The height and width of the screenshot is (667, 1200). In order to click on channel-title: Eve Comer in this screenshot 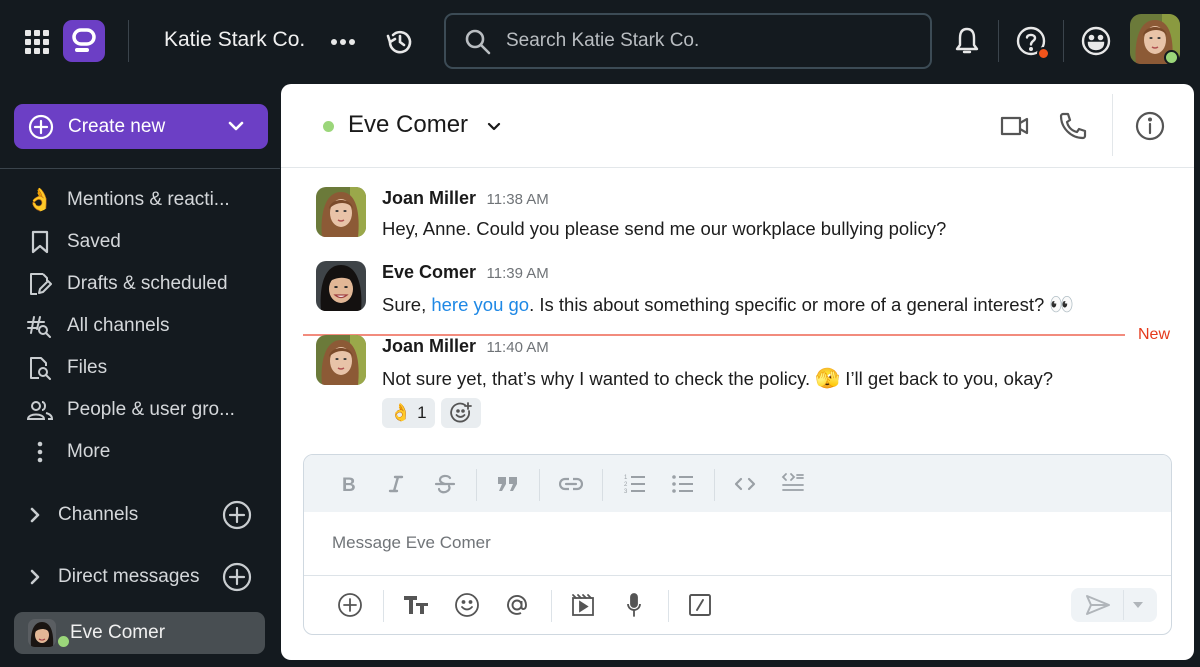, I will do `click(408, 125)`.